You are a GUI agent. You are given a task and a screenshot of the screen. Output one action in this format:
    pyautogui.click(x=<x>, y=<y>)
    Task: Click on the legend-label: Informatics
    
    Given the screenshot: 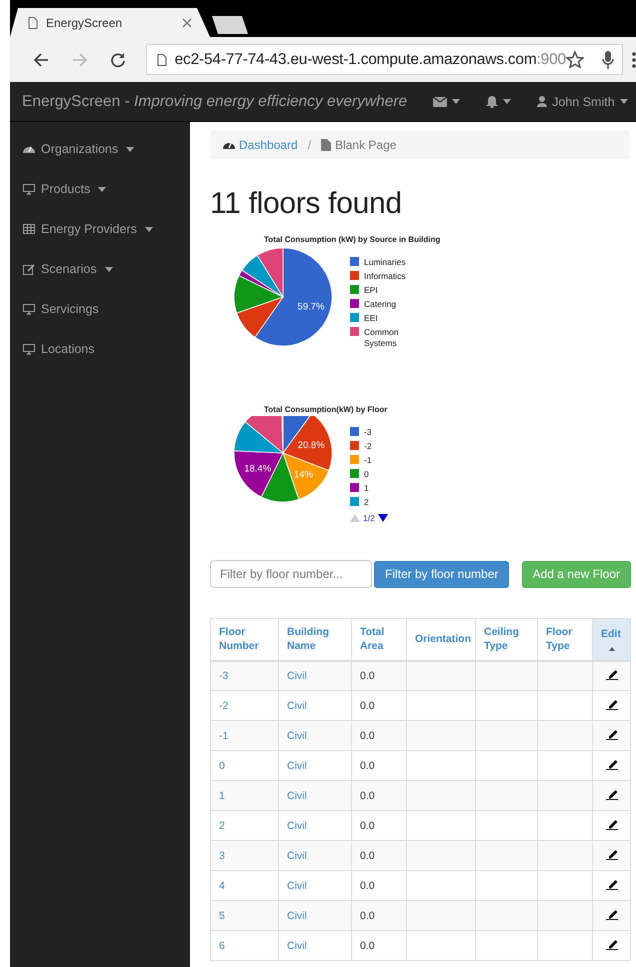 What is the action you would take?
    pyautogui.click(x=385, y=276)
    